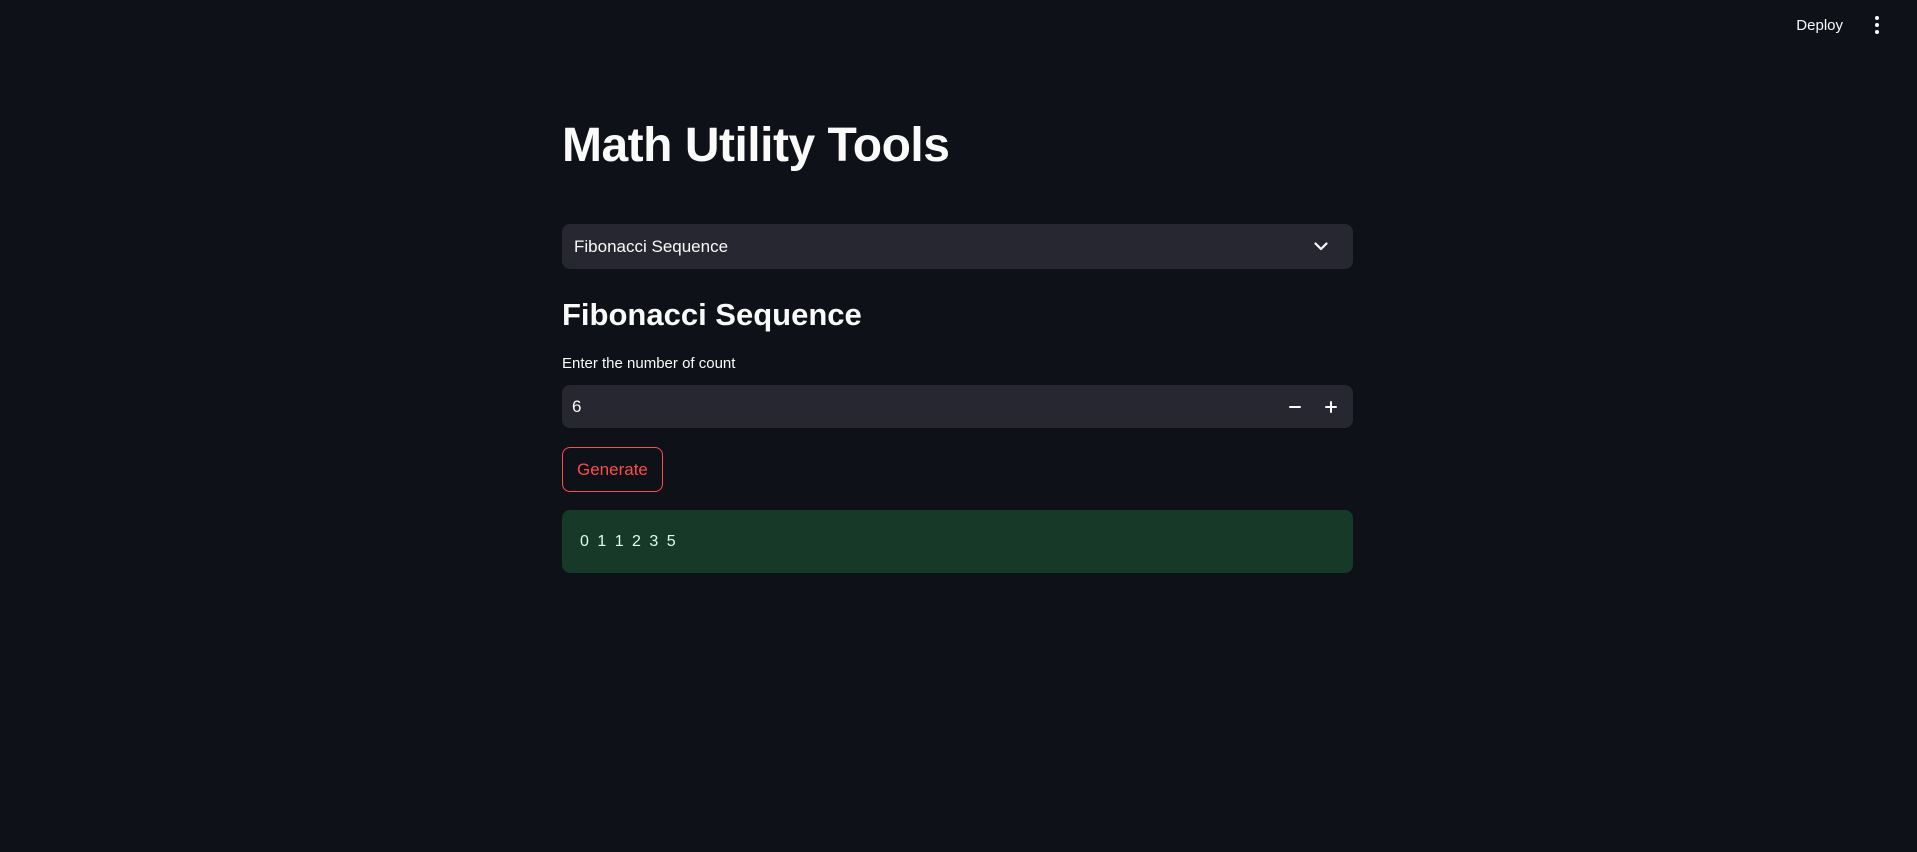 This screenshot has width=1917, height=852. I want to click on count-number-input, so click(957, 406).